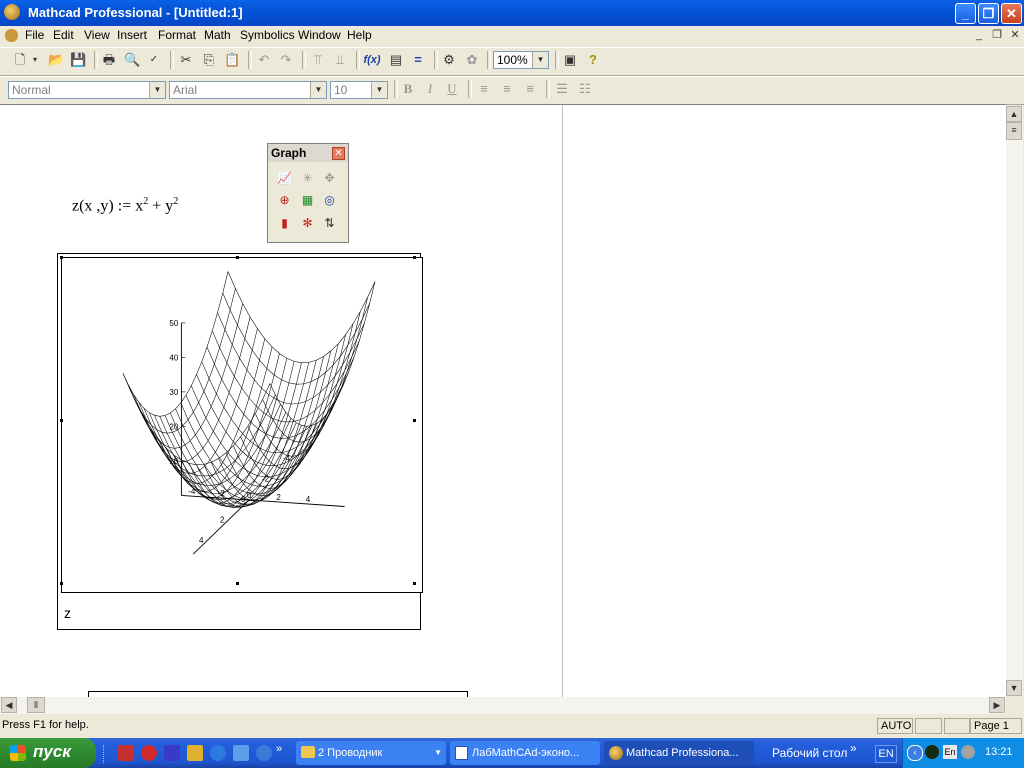  What do you see at coordinates (530, 89) in the screenshot?
I see `align-right-icon: ≡` at bounding box center [530, 89].